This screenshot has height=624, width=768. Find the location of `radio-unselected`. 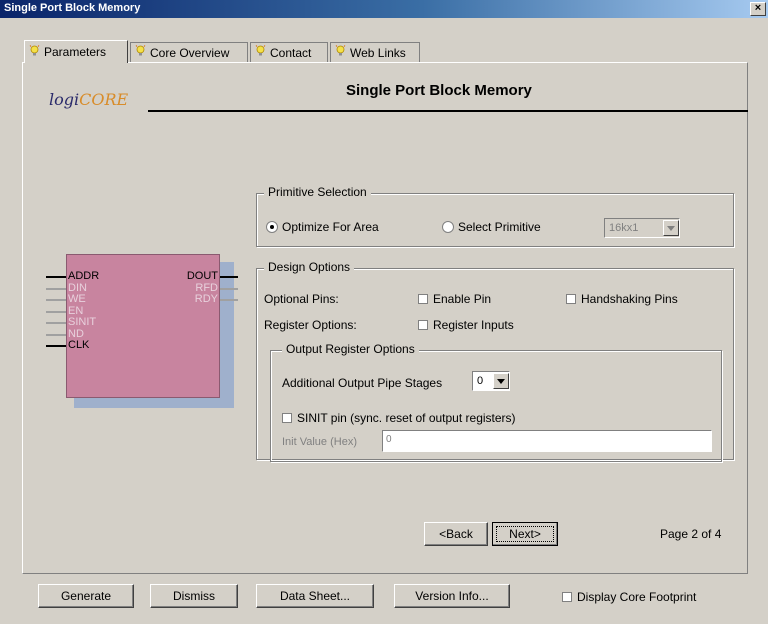

radio-unselected is located at coordinates (448, 227).